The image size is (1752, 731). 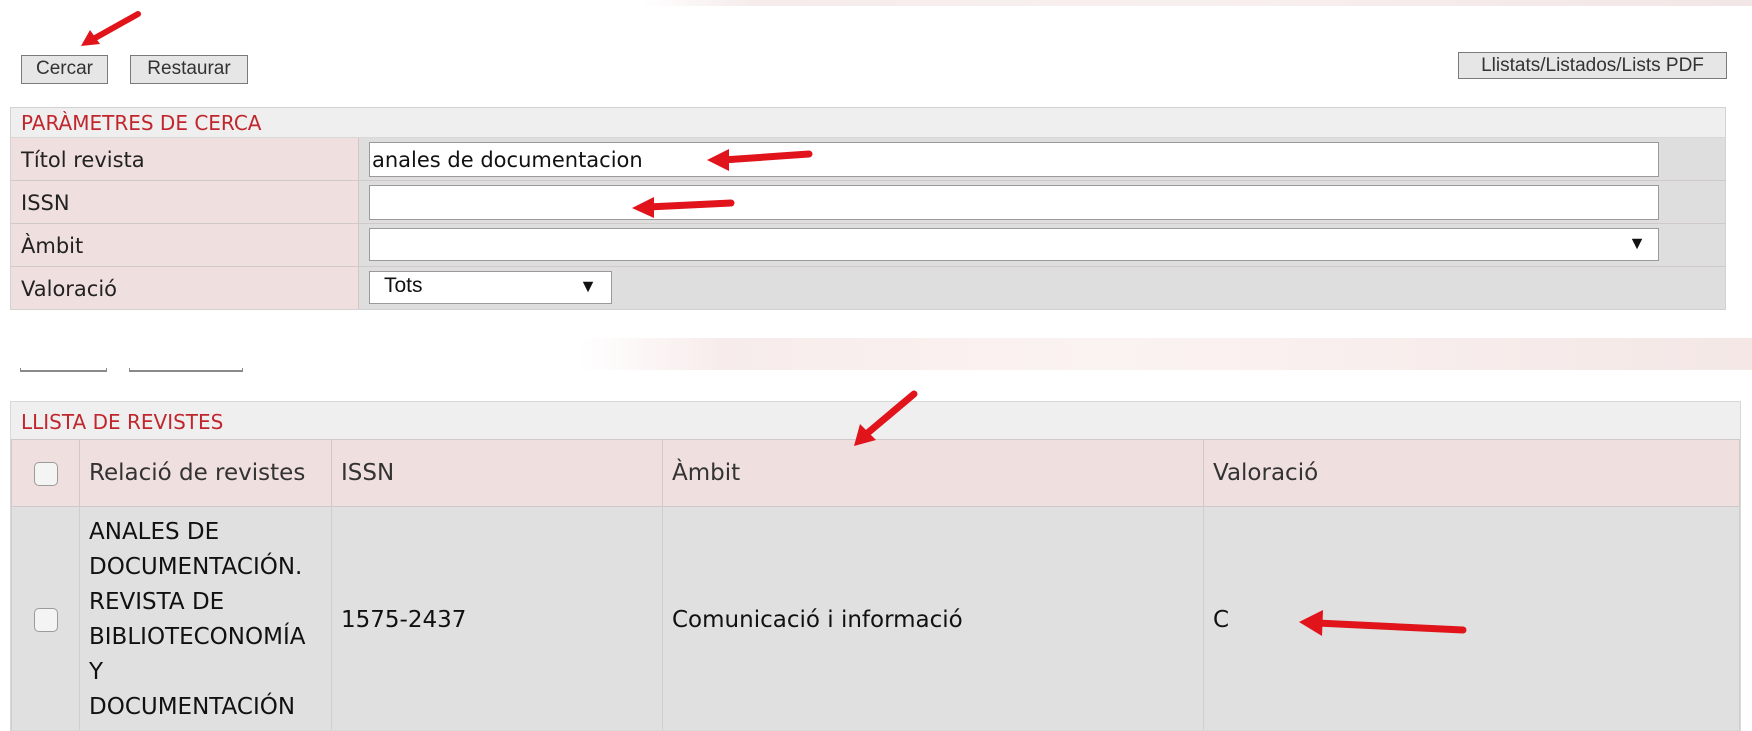 I want to click on param-row-ambit: Àmbit ▼, so click(x=868, y=245).